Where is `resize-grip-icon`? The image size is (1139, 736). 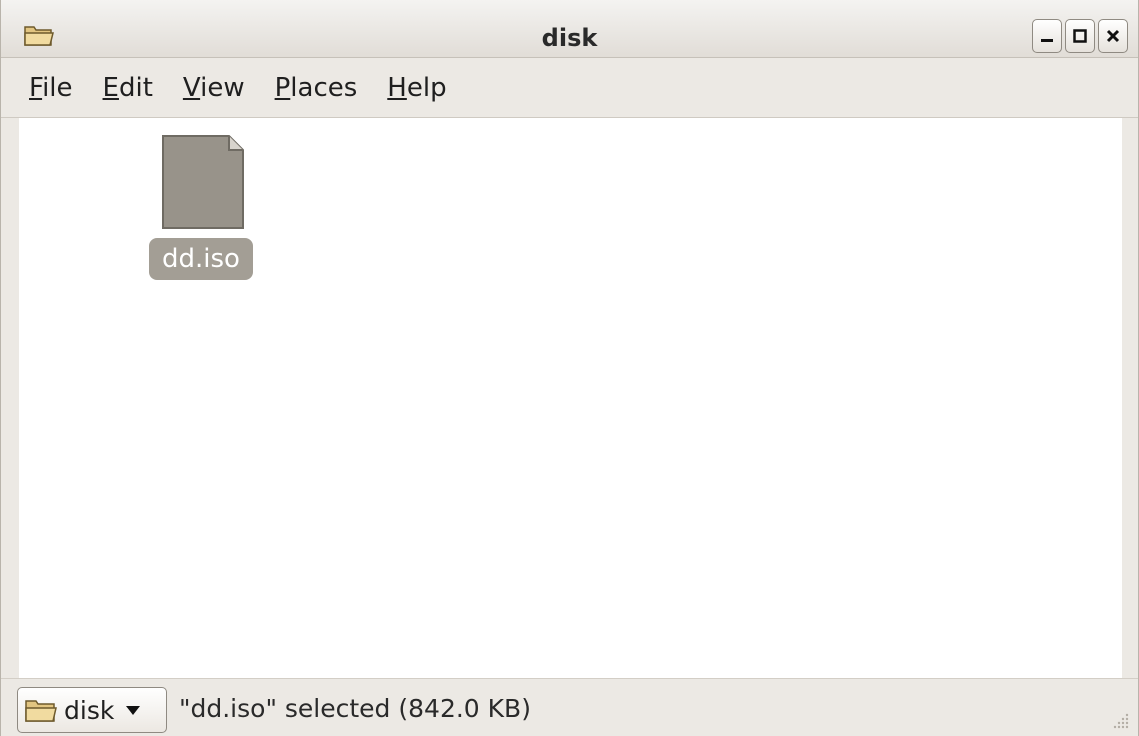
resize-grip-icon is located at coordinates (1120, 720).